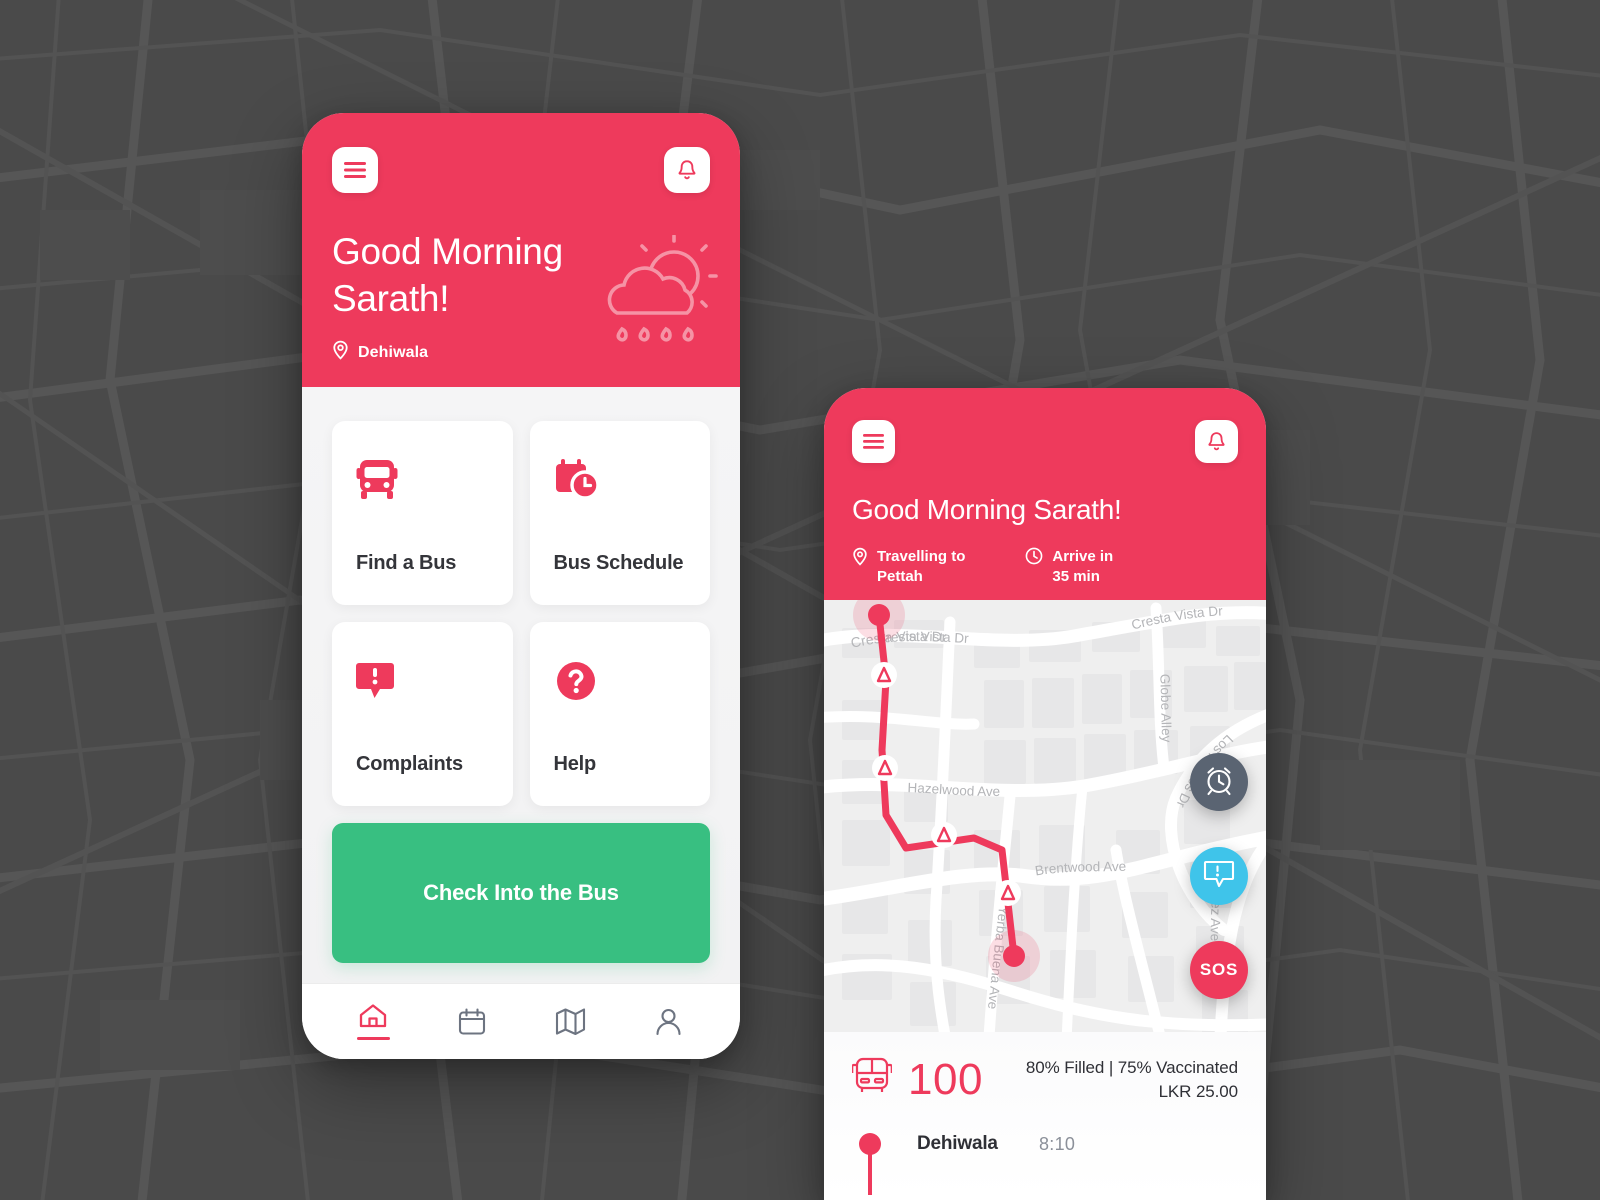  What do you see at coordinates (1076, 577) in the screenshot?
I see `arrive-in-value: 35 min` at bounding box center [1076, 577].